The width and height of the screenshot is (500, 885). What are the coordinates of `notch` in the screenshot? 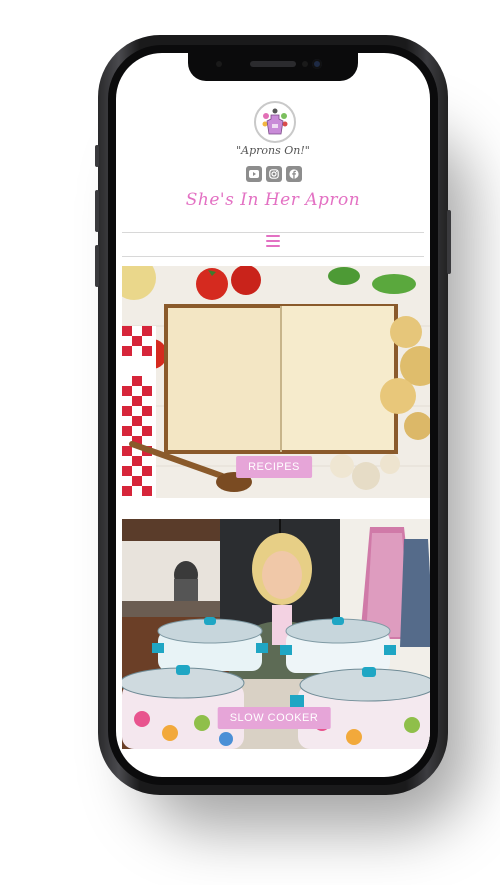 It's located at (273, 67).